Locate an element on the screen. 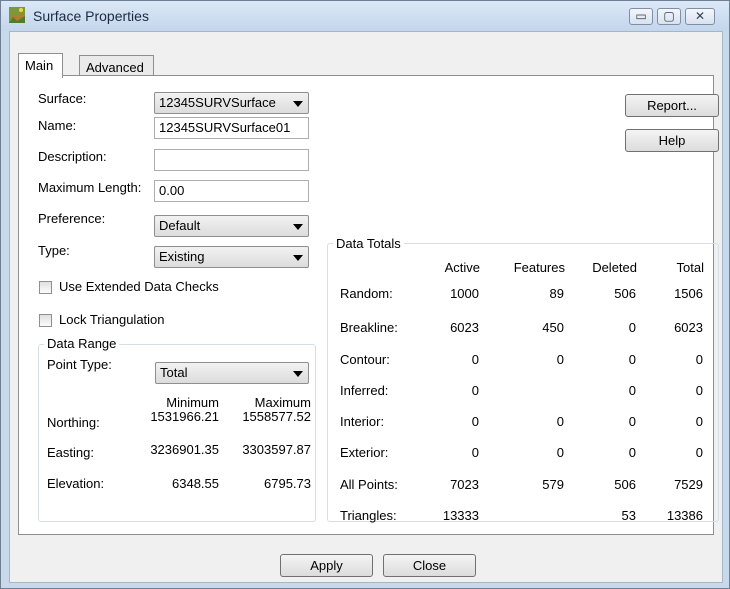 The height and width of the screenshot is (589, 730). totals-breakline-active: 6023 is located at coordinates (464, 327).